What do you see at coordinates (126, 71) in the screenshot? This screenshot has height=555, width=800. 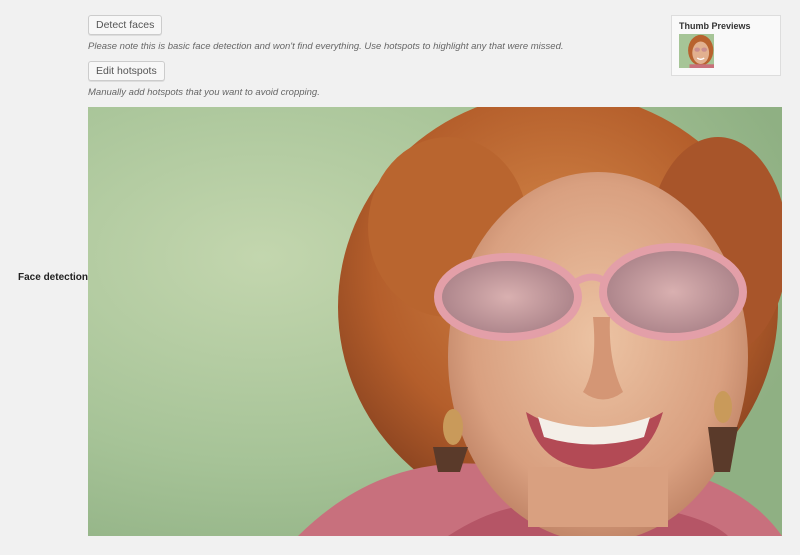 I see `edit-hotspots-button: Edit hotspots` at bounding box center [126, 71].